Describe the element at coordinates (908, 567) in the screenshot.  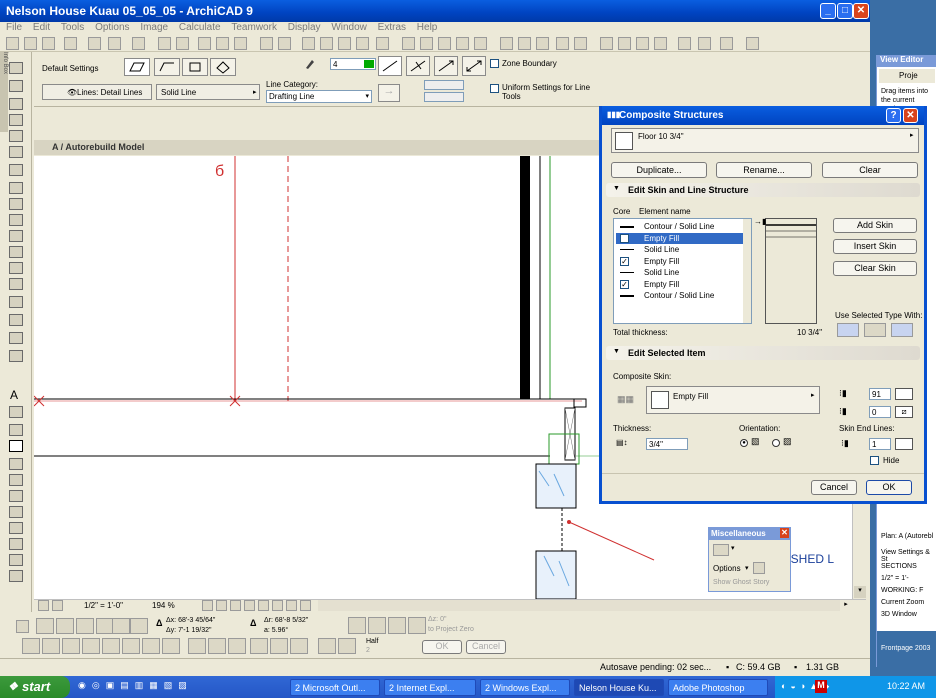
I see `view-item-sections: SECTIONS` at that location.